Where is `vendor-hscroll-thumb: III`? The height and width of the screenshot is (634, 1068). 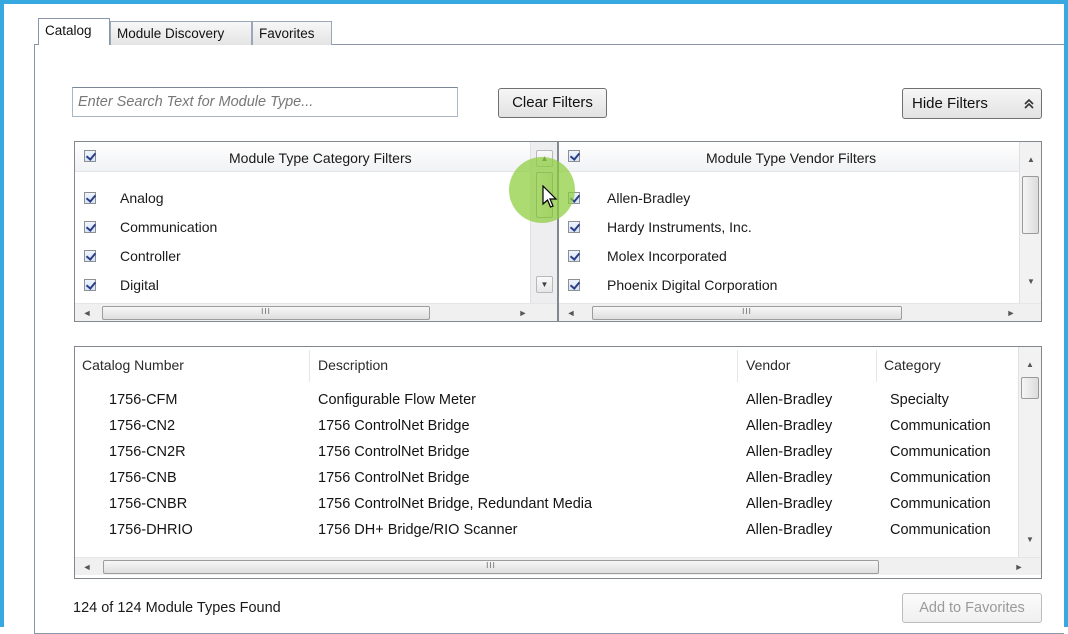
vendor-hscroll-thumb: III is located at coordinates (747, 313).